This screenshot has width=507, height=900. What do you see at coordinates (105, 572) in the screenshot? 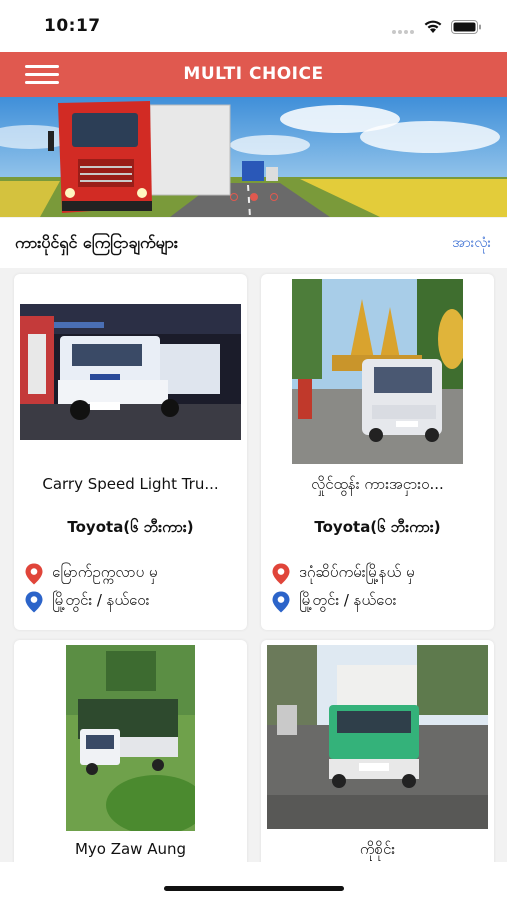
I see `from-location-text: မြောက်ဥက္ကလာပ မှ` at bounding box center [105, 572].